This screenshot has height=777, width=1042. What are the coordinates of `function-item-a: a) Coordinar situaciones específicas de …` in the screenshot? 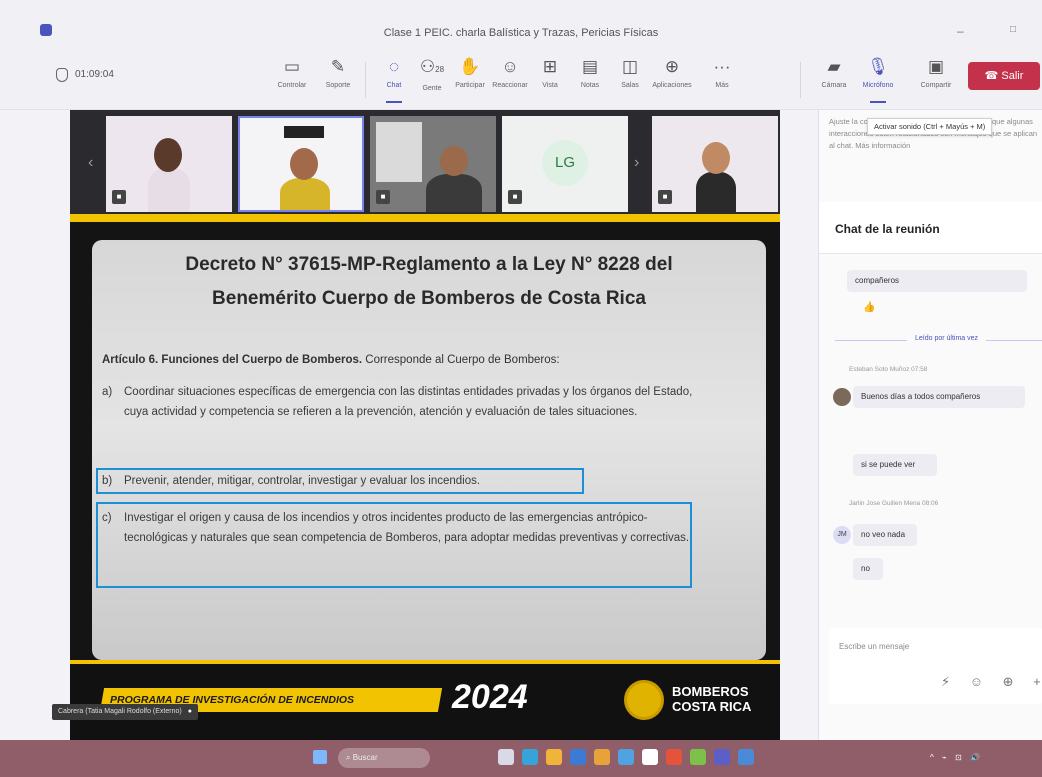 It's located at (402, 413).